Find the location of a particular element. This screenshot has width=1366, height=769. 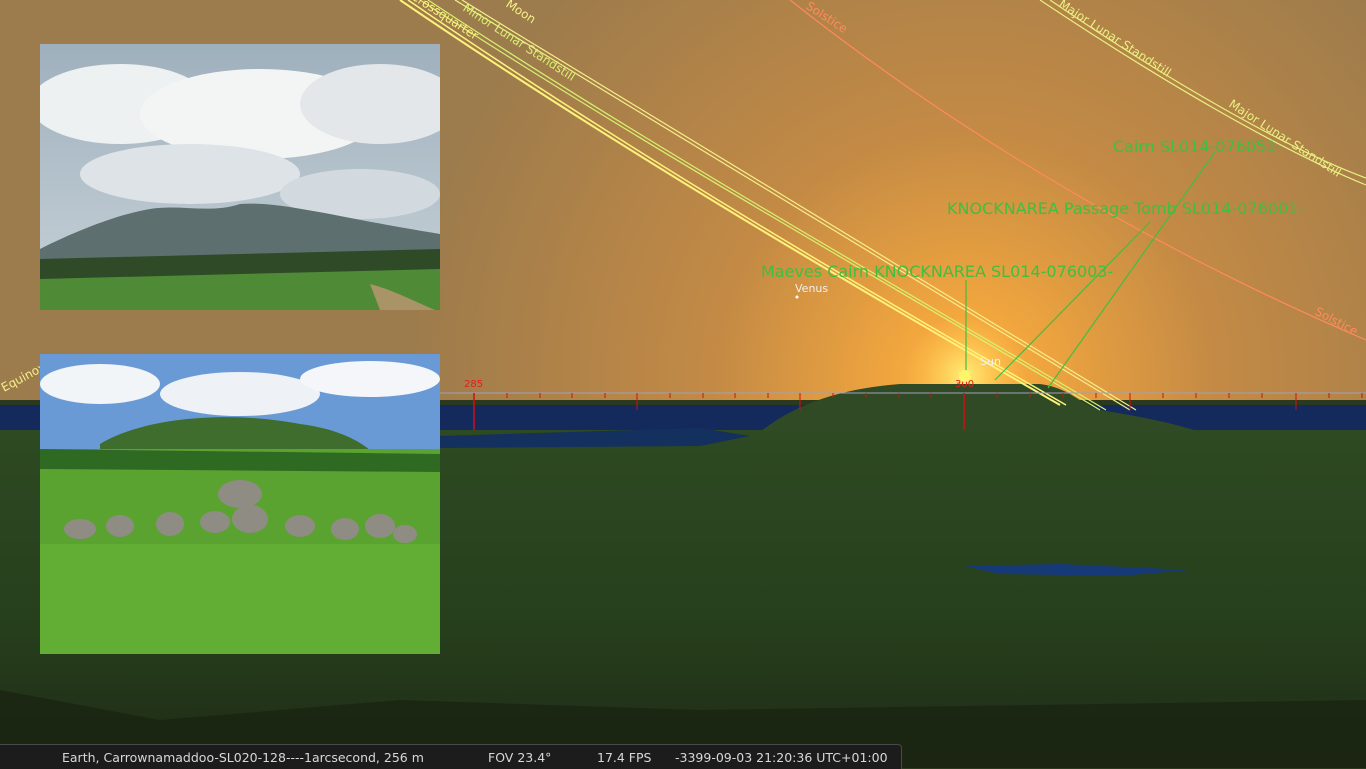

fov-text: FOV 23.4° is located at coordinates (520, 757).